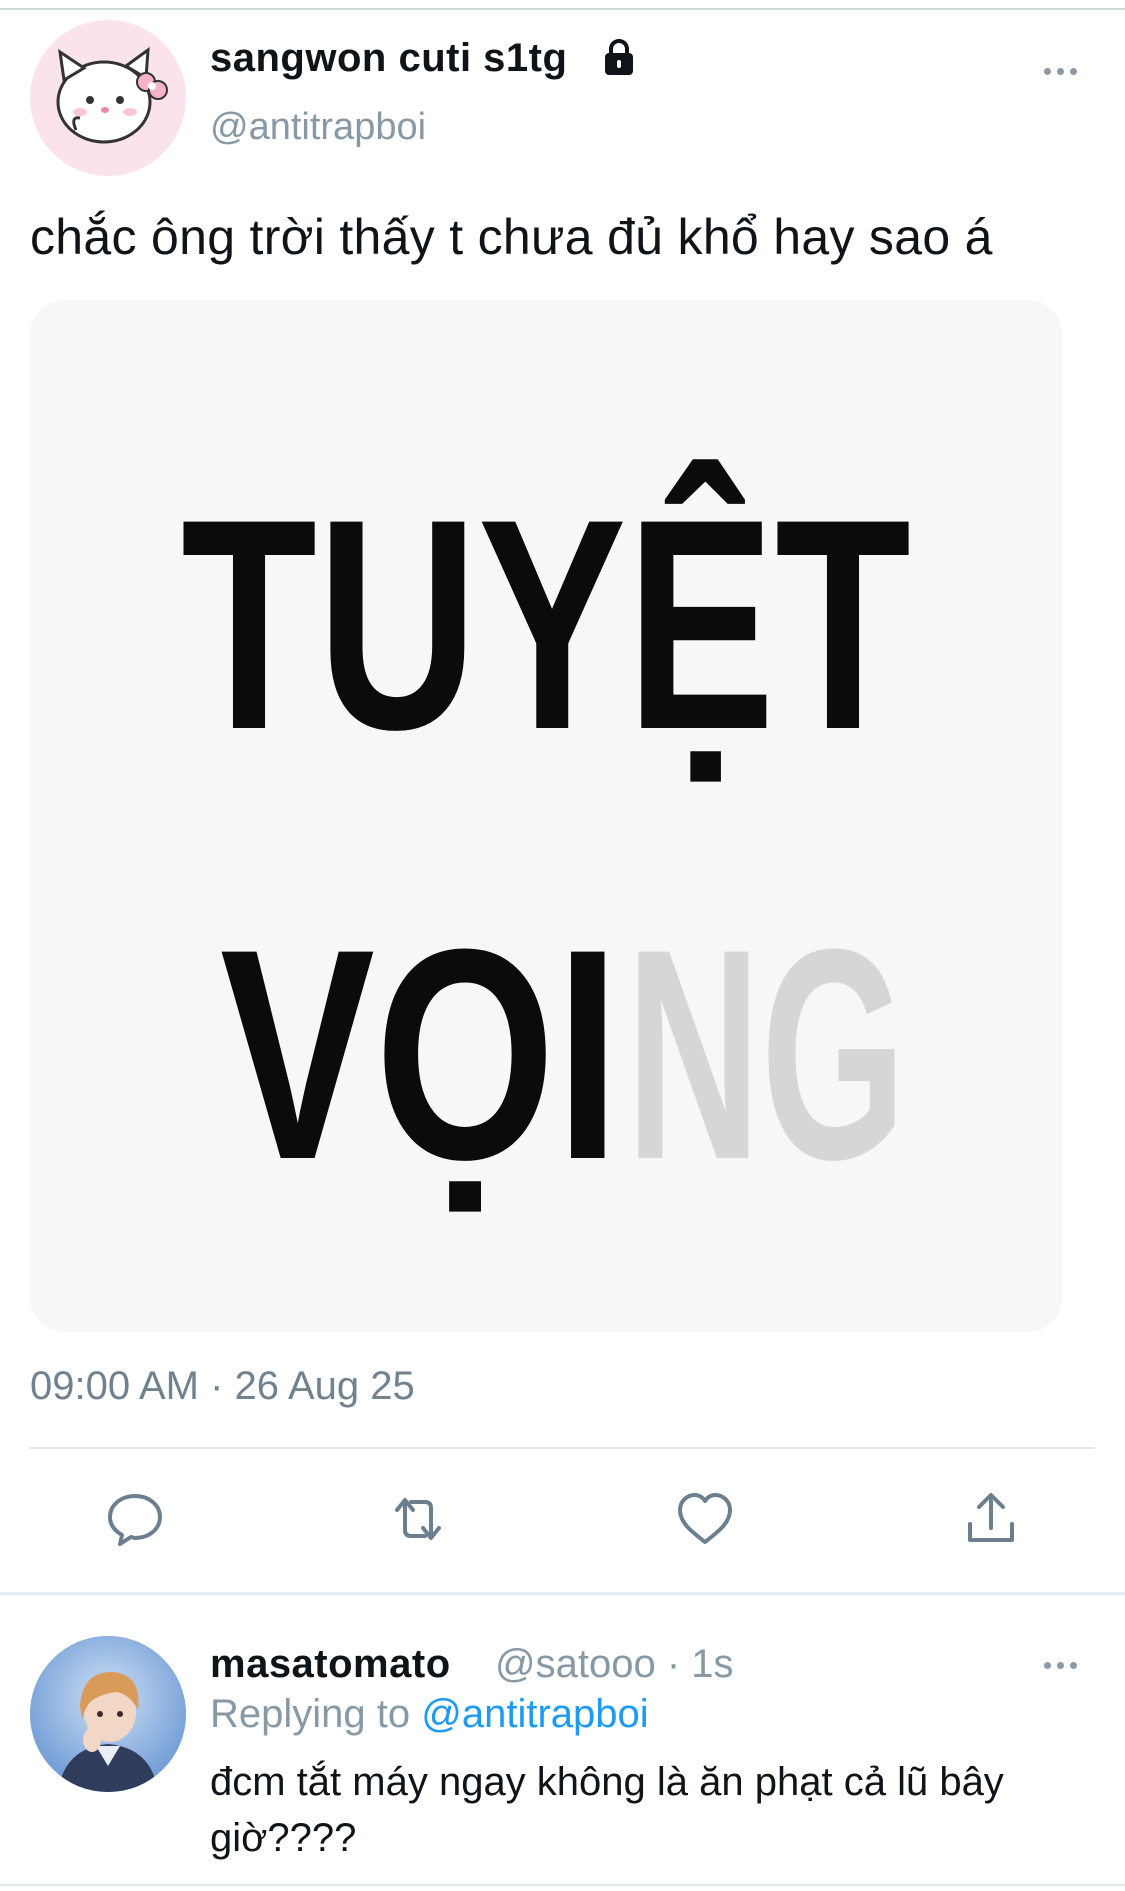  I want to click on replying-to-line: Replying to @antitrapboi, so click(429, 1714).